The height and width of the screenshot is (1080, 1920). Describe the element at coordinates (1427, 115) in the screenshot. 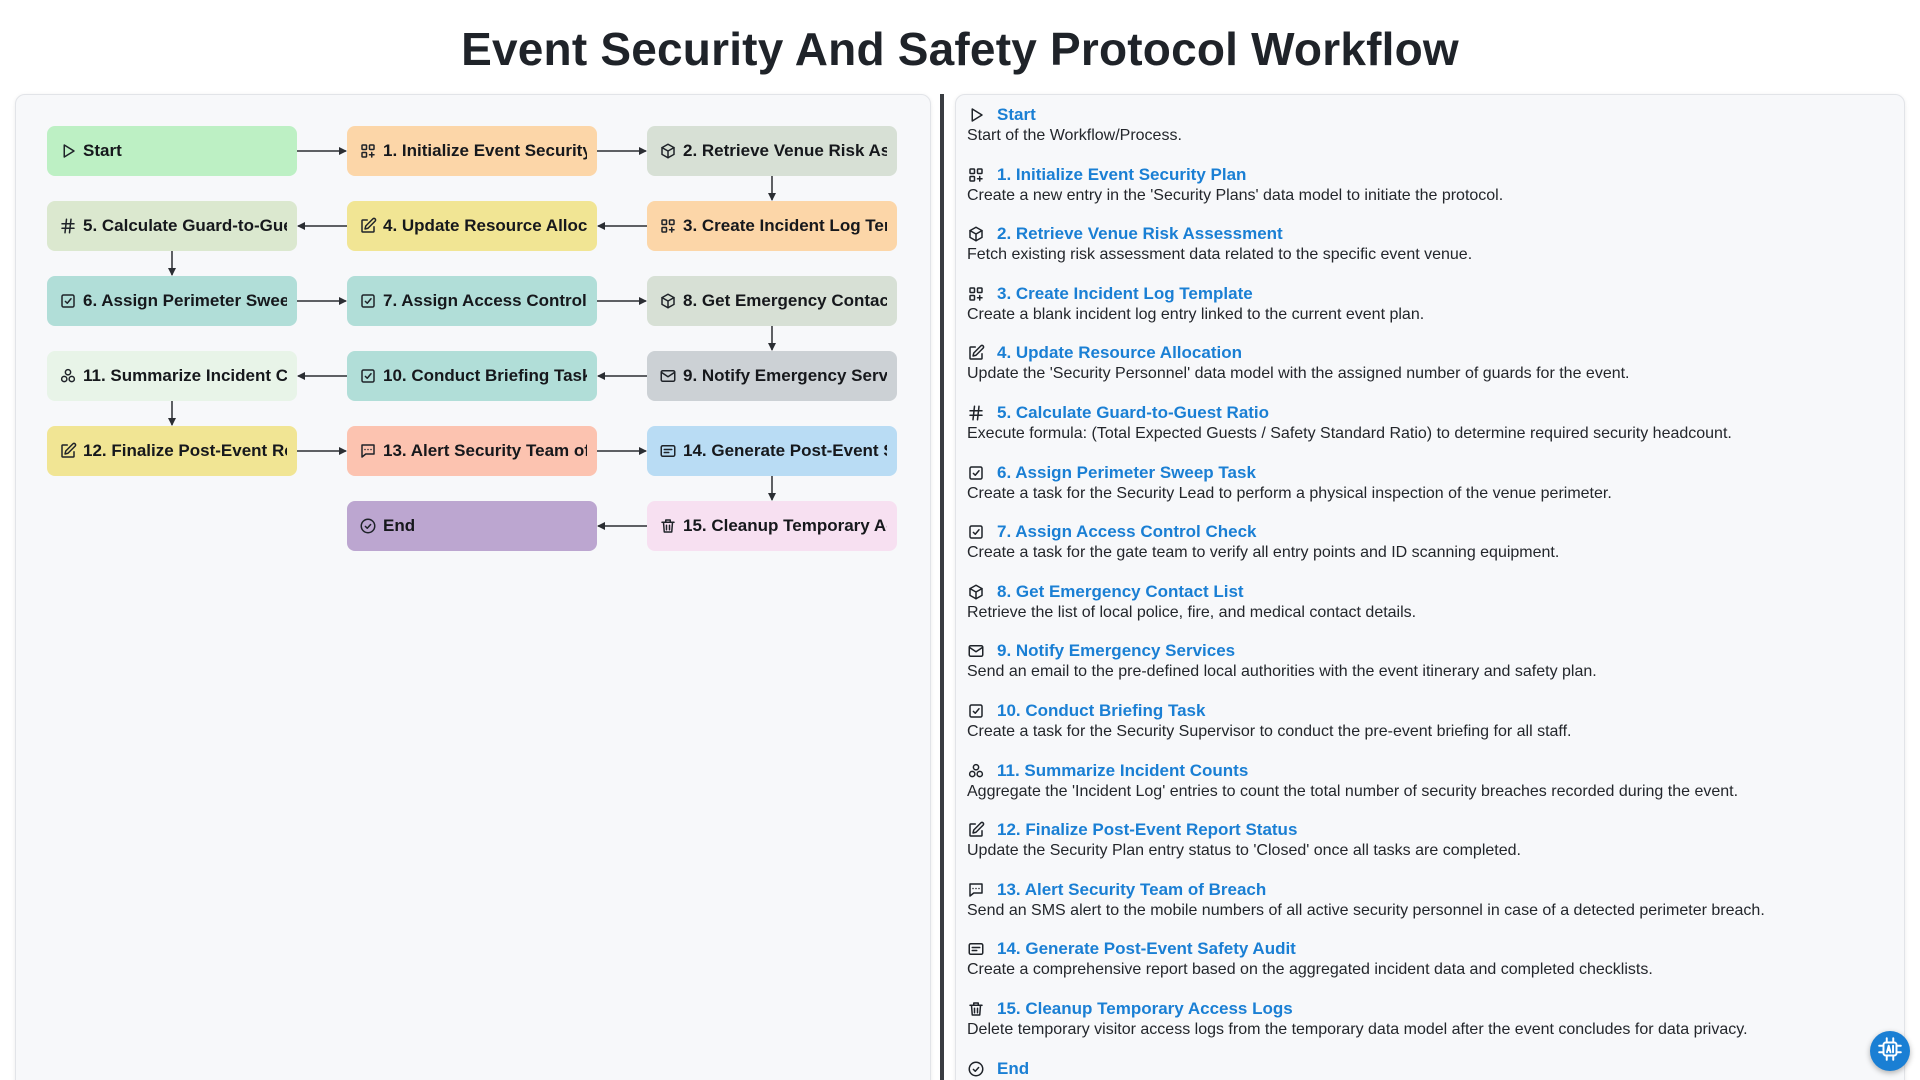

I see `legend-heading: Start` at that location.